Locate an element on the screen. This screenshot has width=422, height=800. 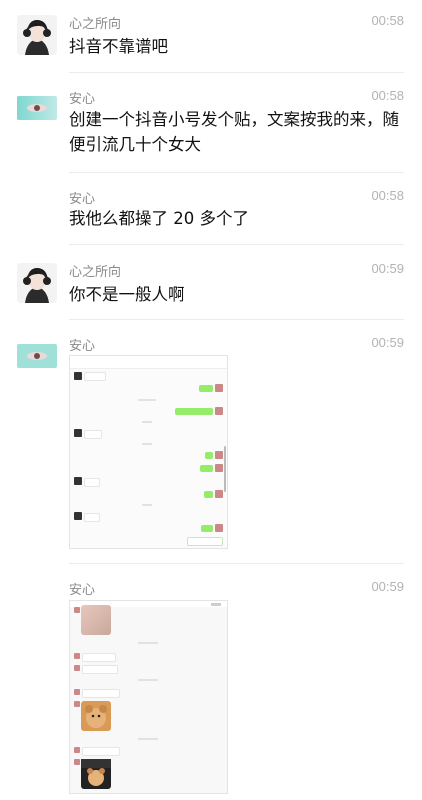
message-text: 抖音不靠谱吧 is located at coordinates (235, 46).